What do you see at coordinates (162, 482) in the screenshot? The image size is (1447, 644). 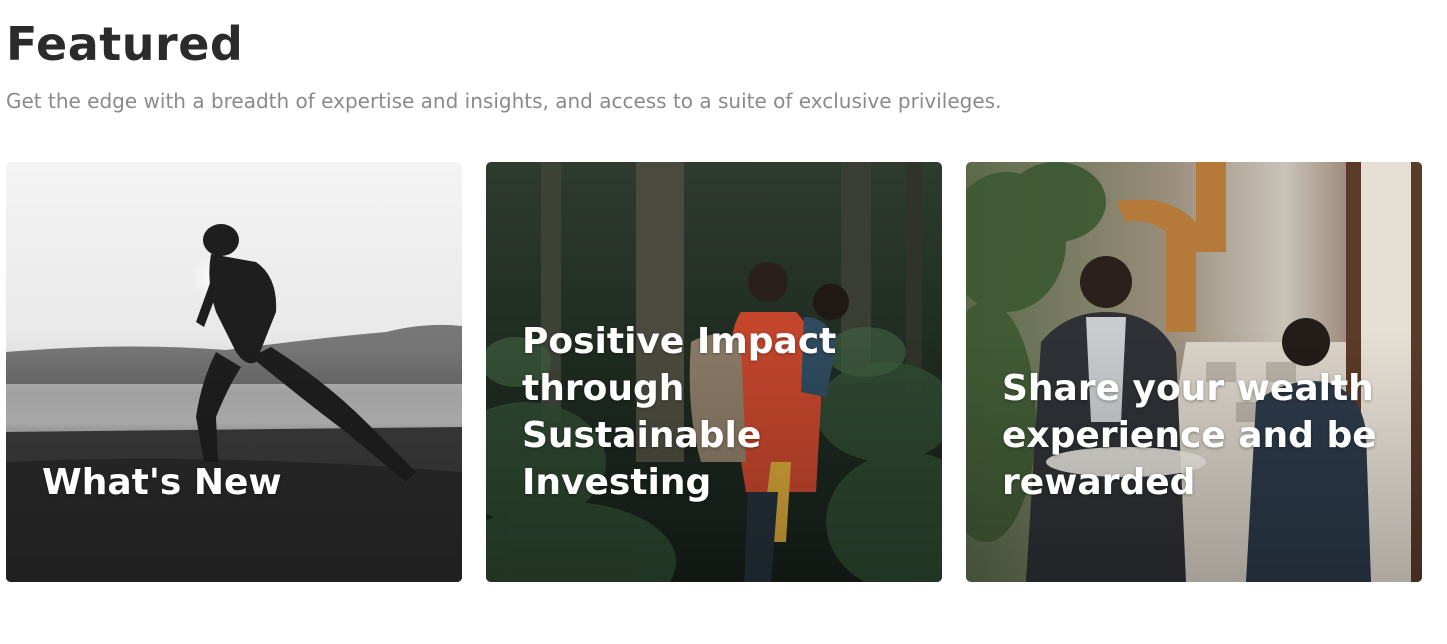 I see `card-title: What's New` at bounding box center [162, 482].